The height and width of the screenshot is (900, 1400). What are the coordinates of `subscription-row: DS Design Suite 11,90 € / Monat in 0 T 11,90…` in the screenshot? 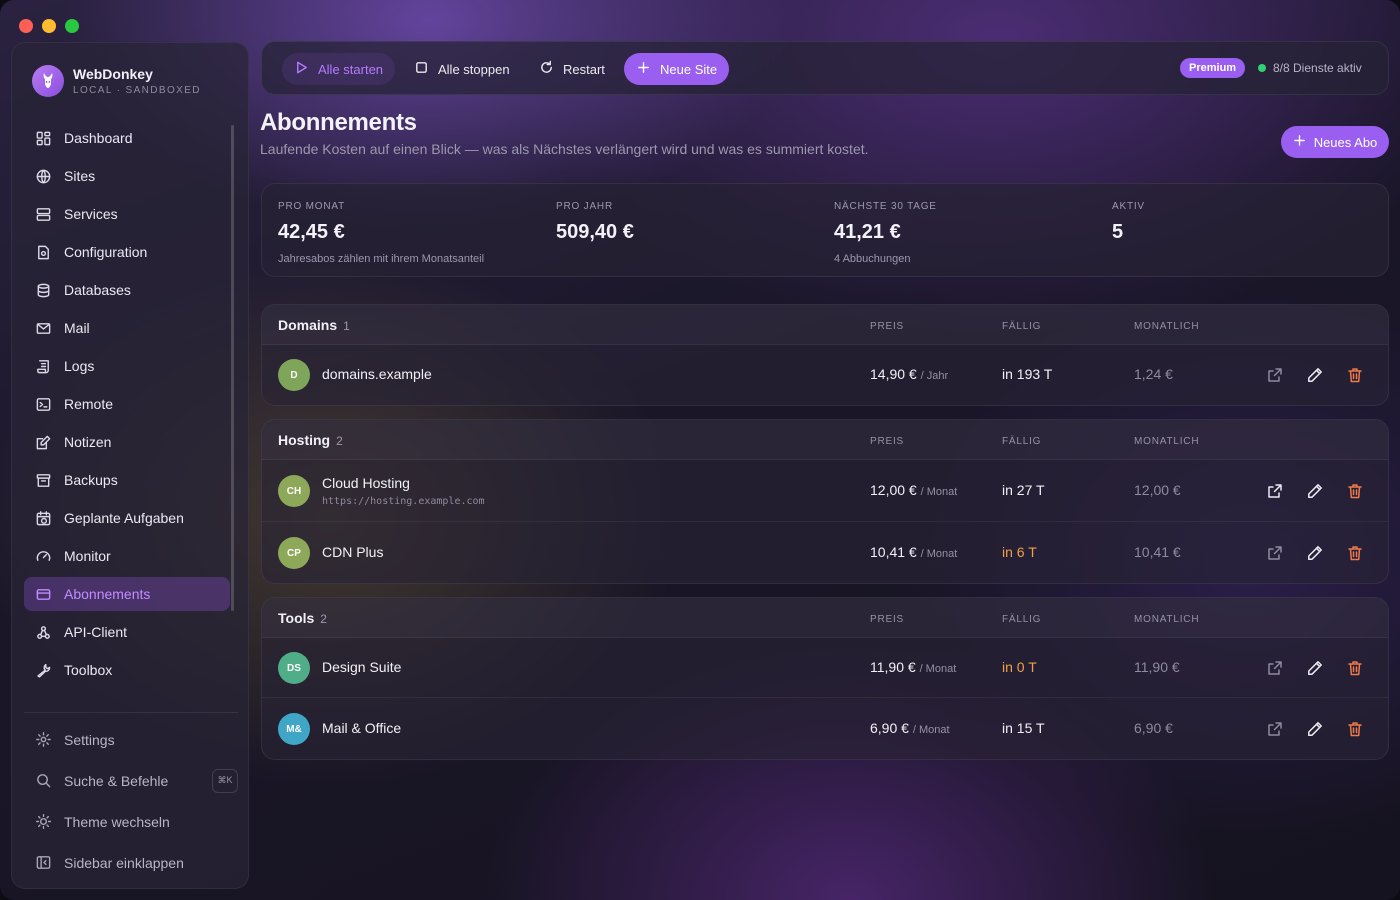 It's located at (825, 668).